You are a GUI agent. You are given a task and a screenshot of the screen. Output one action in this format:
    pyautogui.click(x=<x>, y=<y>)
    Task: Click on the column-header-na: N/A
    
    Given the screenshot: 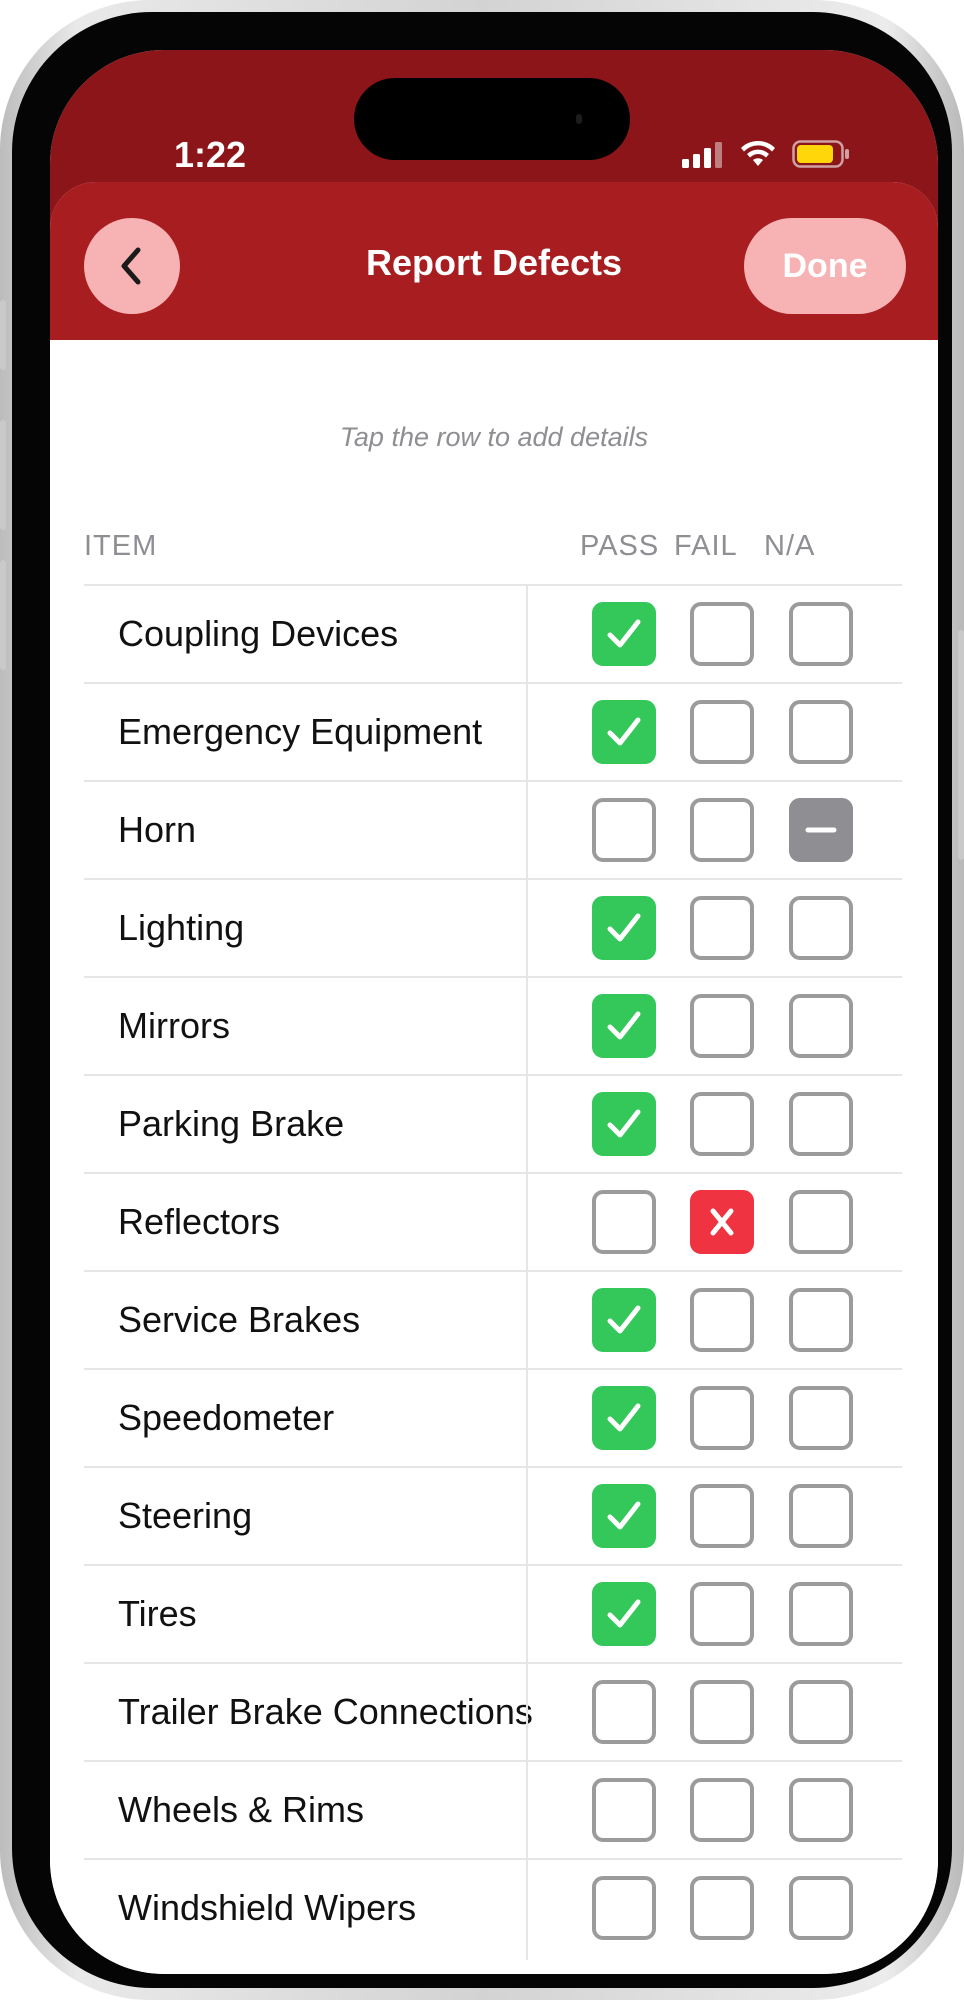 What is the action you would take?
    pyautogui.click(x=790, y=546)
    